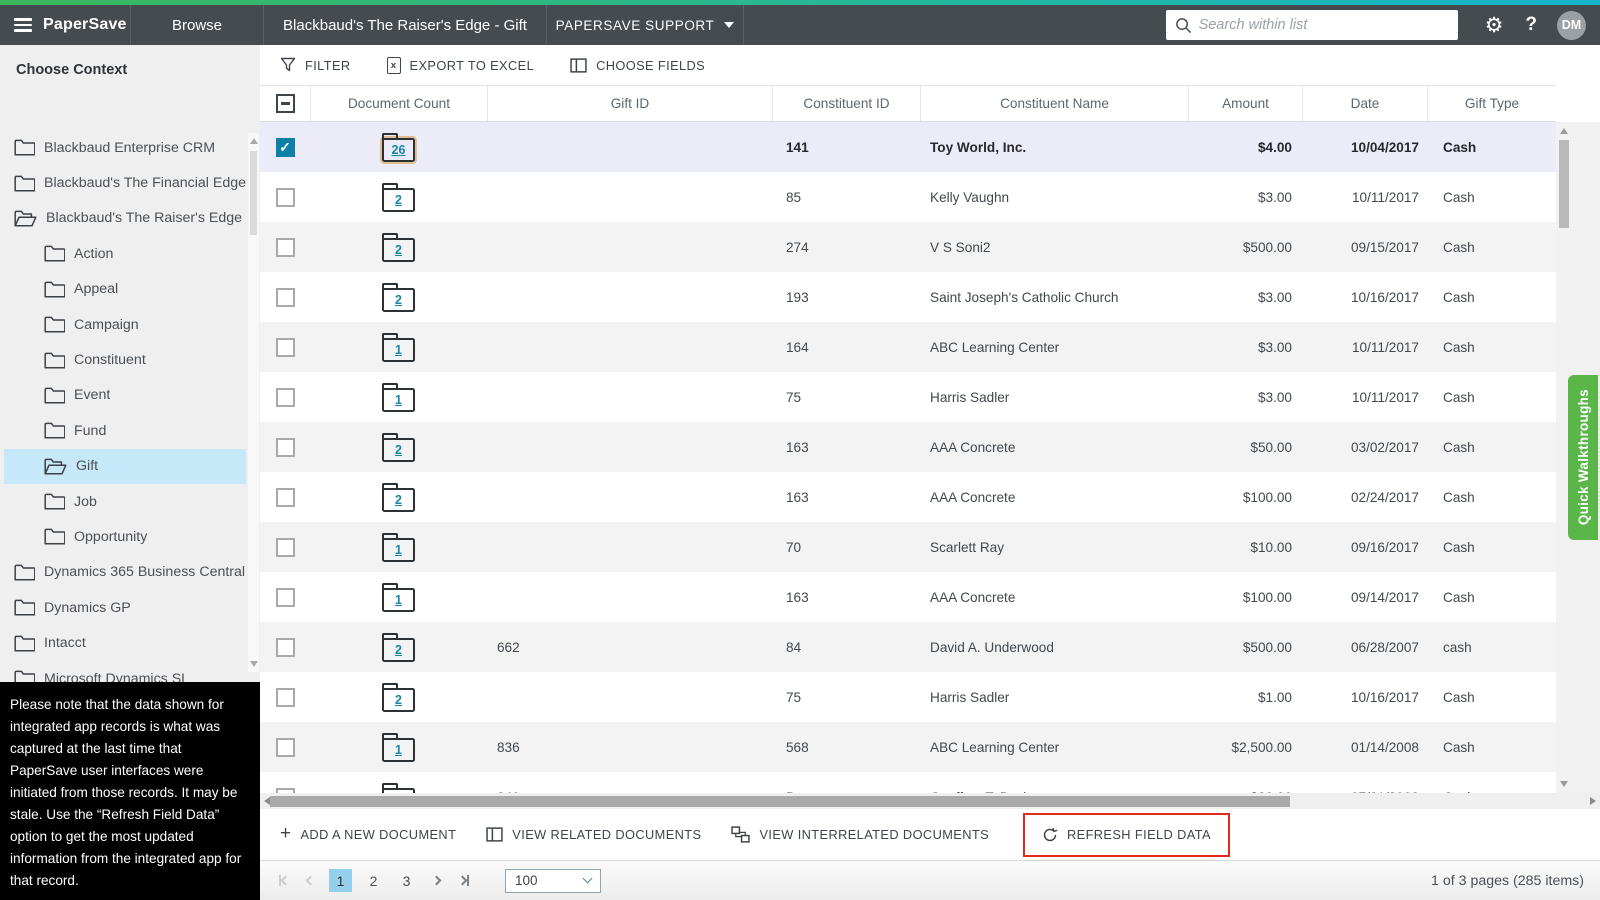  Describe the element at coordinates (860, 834) in the screenshot. I see `view-interrelated-documents-button: VIEW INTERRELATED DOCUMENTS` at that location.